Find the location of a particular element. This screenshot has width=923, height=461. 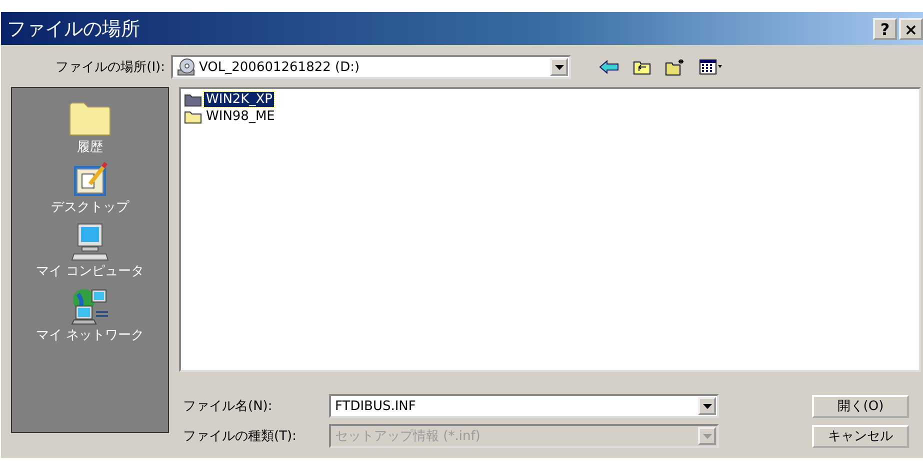

location-dropdown: VOL_200601261822 (D:) is located at coordinates (371, 67).